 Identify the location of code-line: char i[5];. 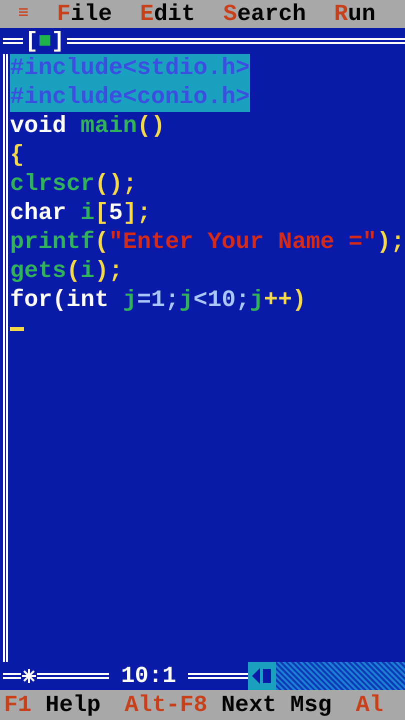
(81, 213).